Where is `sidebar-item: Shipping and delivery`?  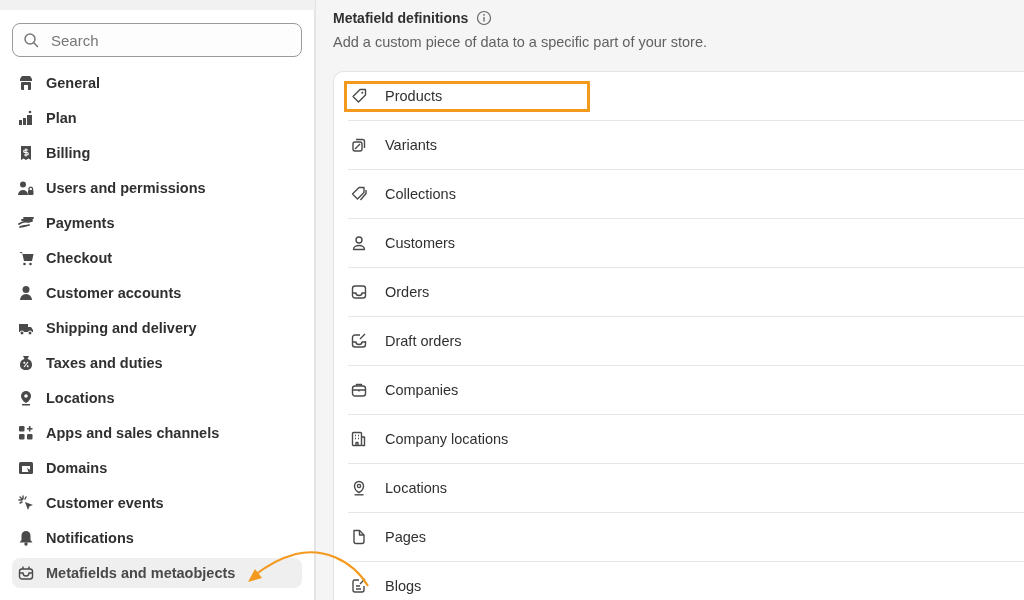
sidebar-item: Shipping and delivery is located at coordinates (157, 328).